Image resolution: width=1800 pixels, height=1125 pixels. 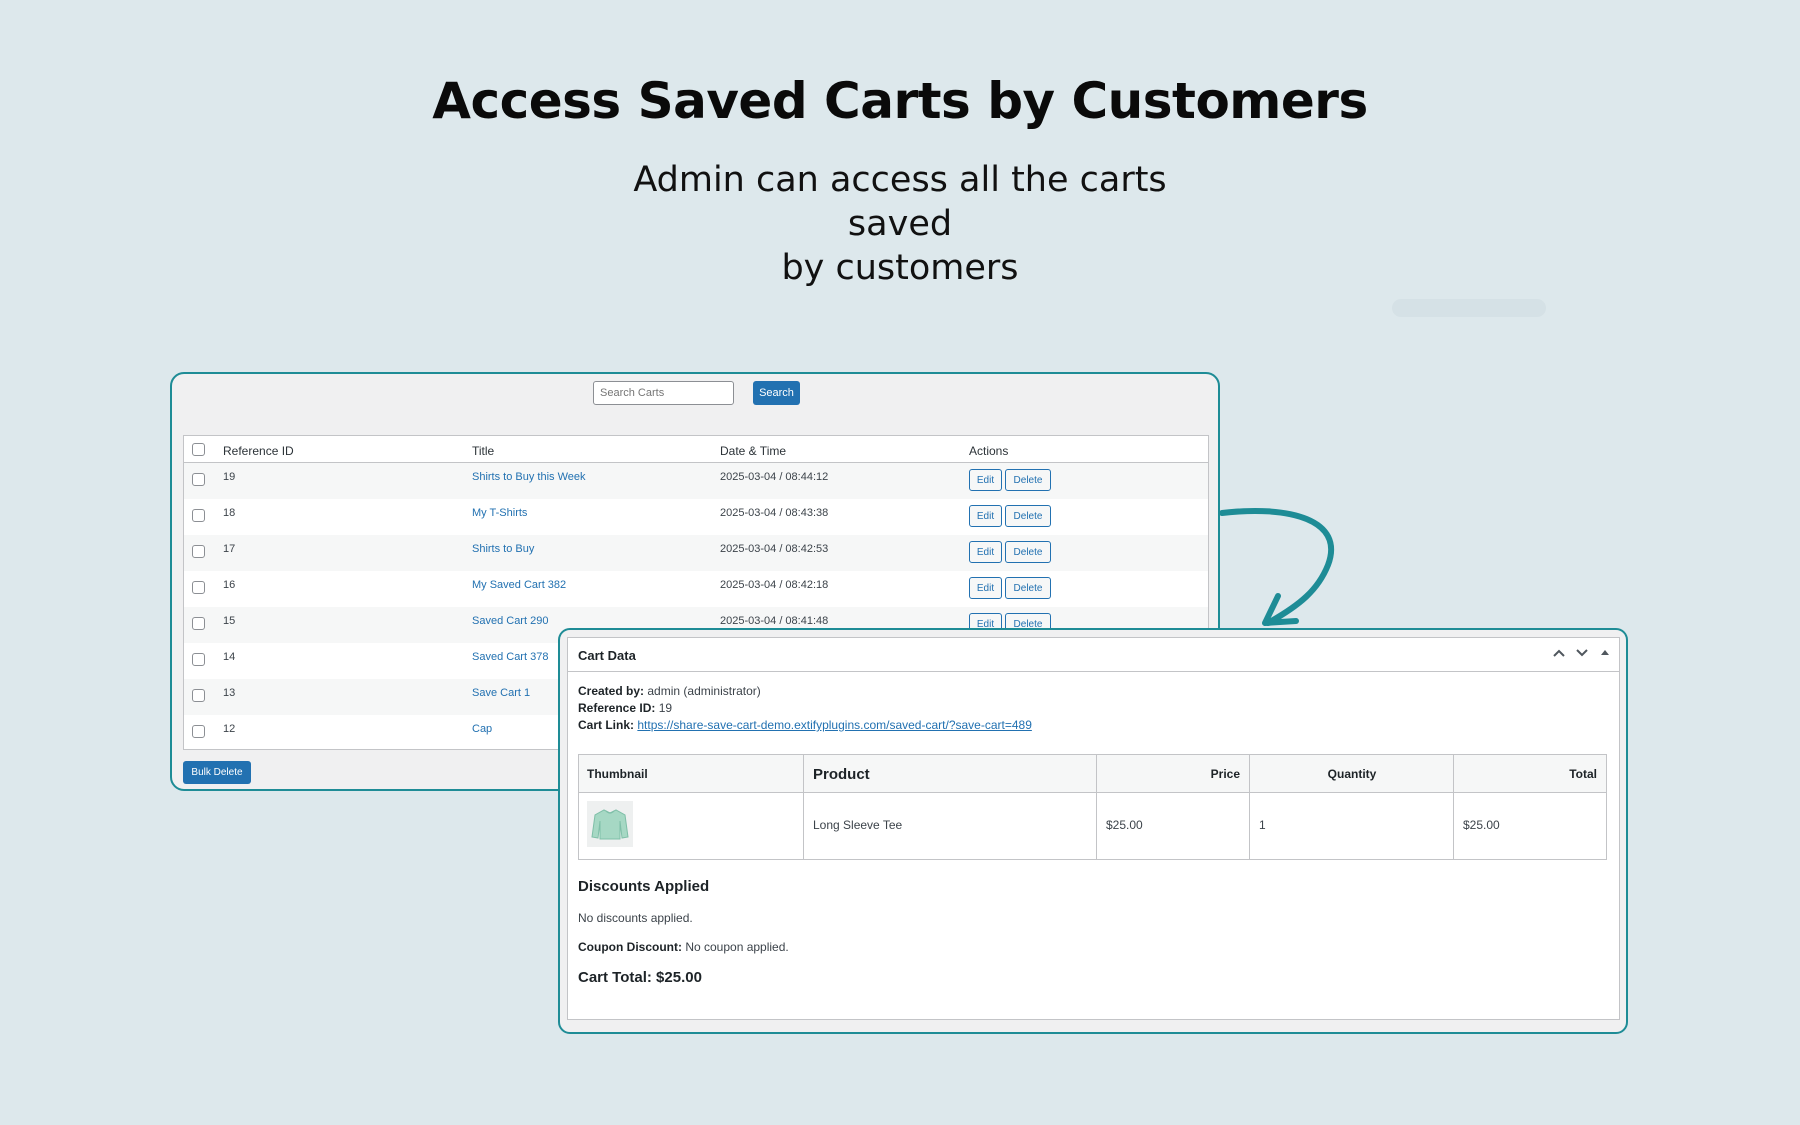 I want to click on column-header-title: Title, so click(x=483, y=451).